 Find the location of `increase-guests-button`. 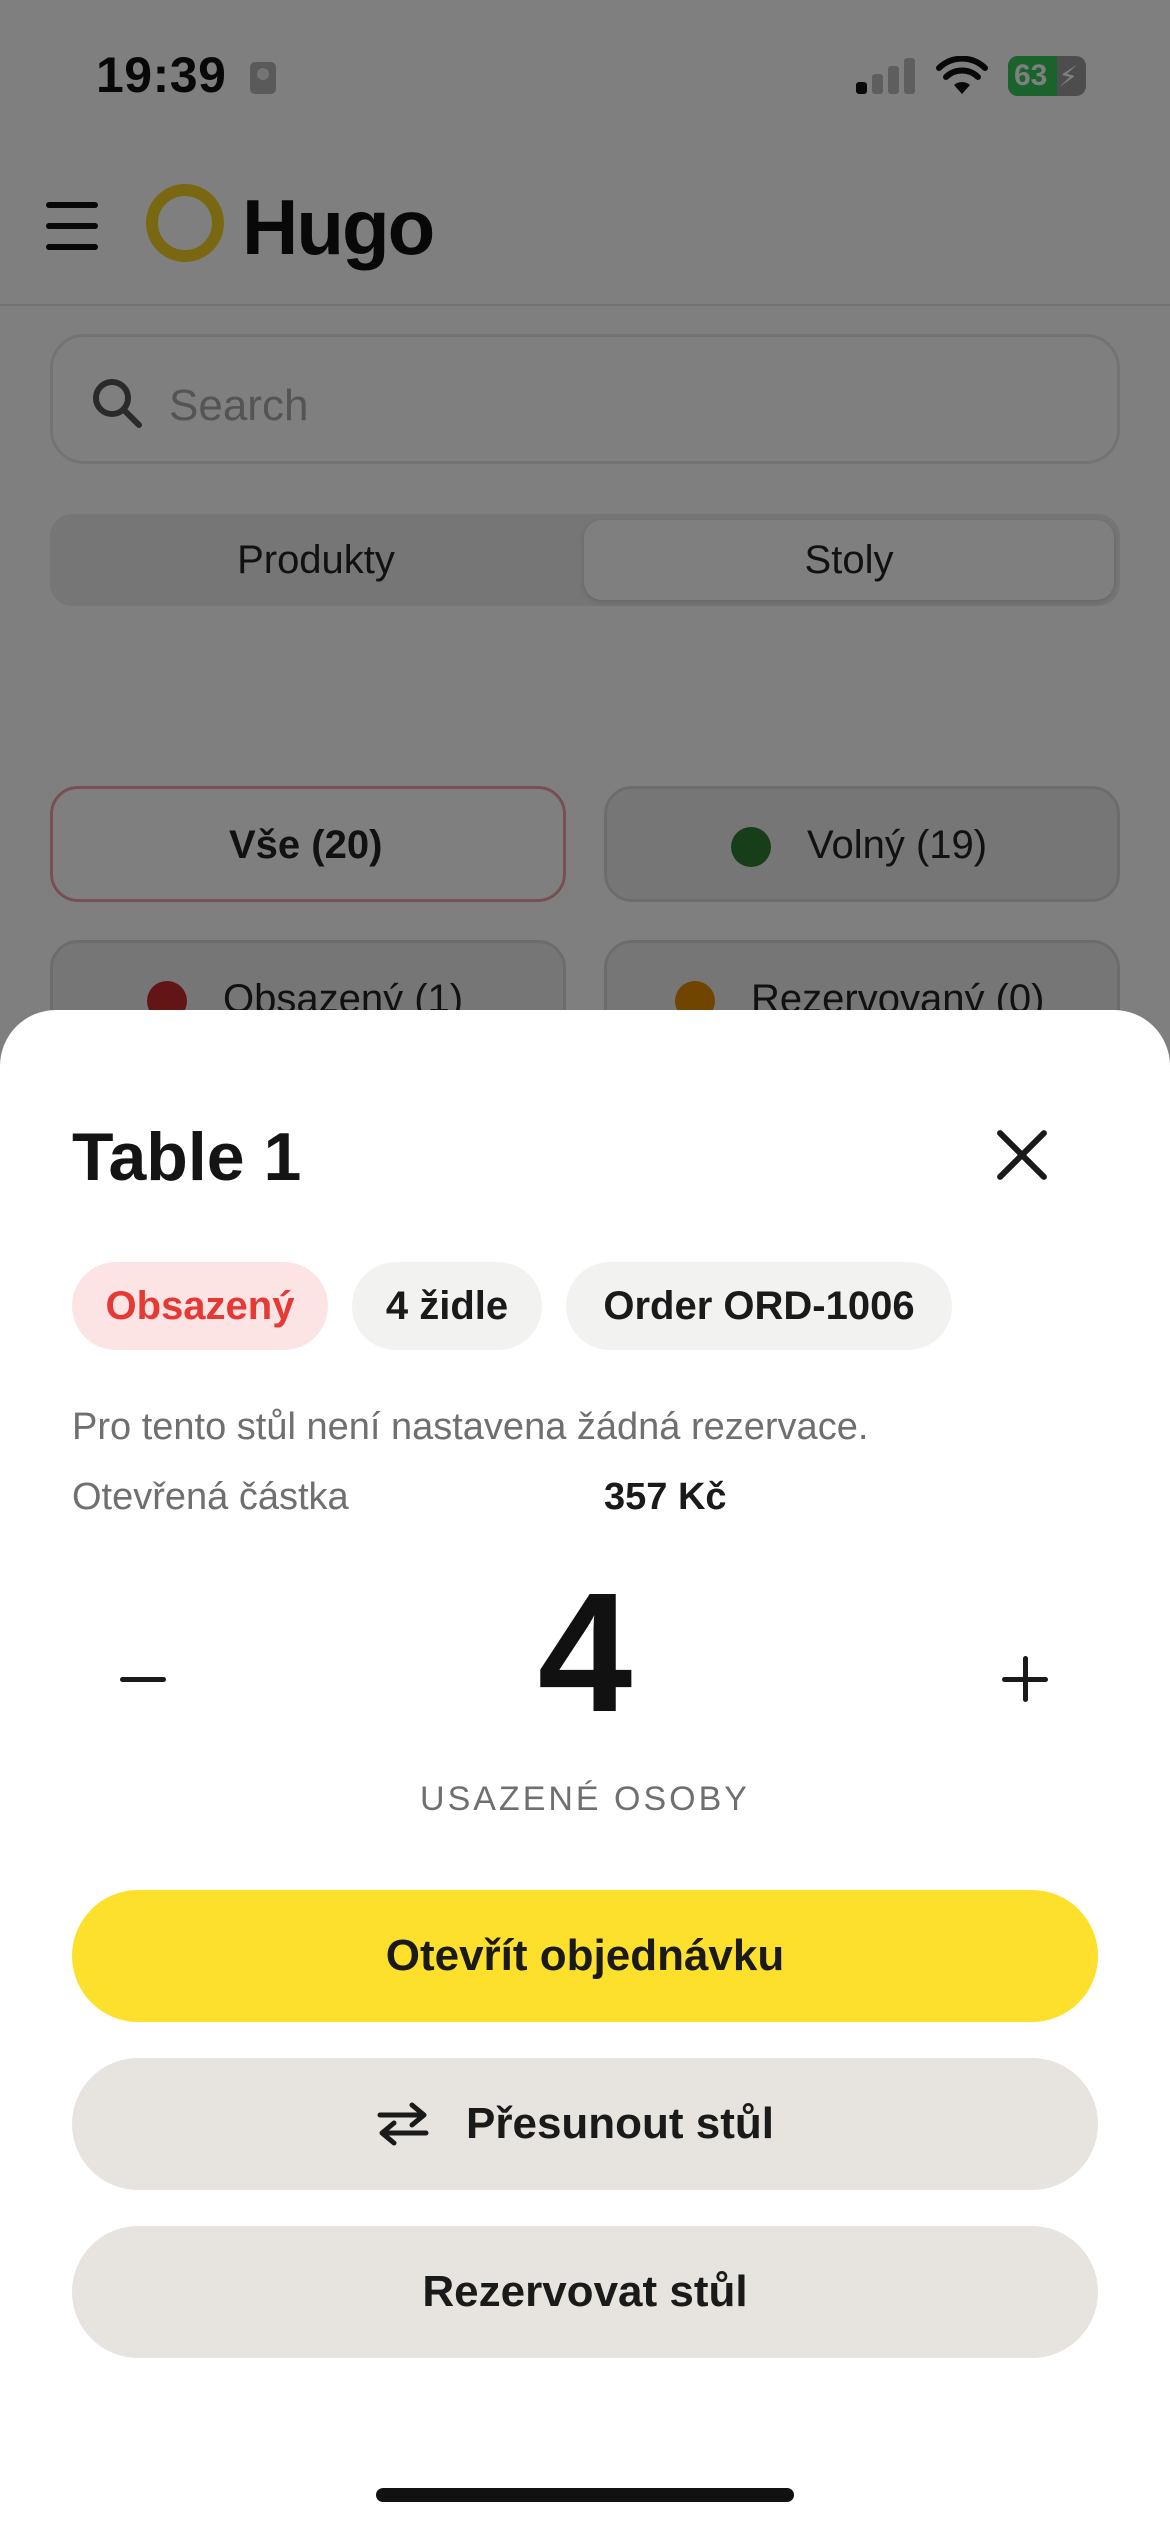

increase-guests-button is located at coordinates (1026, 1680).